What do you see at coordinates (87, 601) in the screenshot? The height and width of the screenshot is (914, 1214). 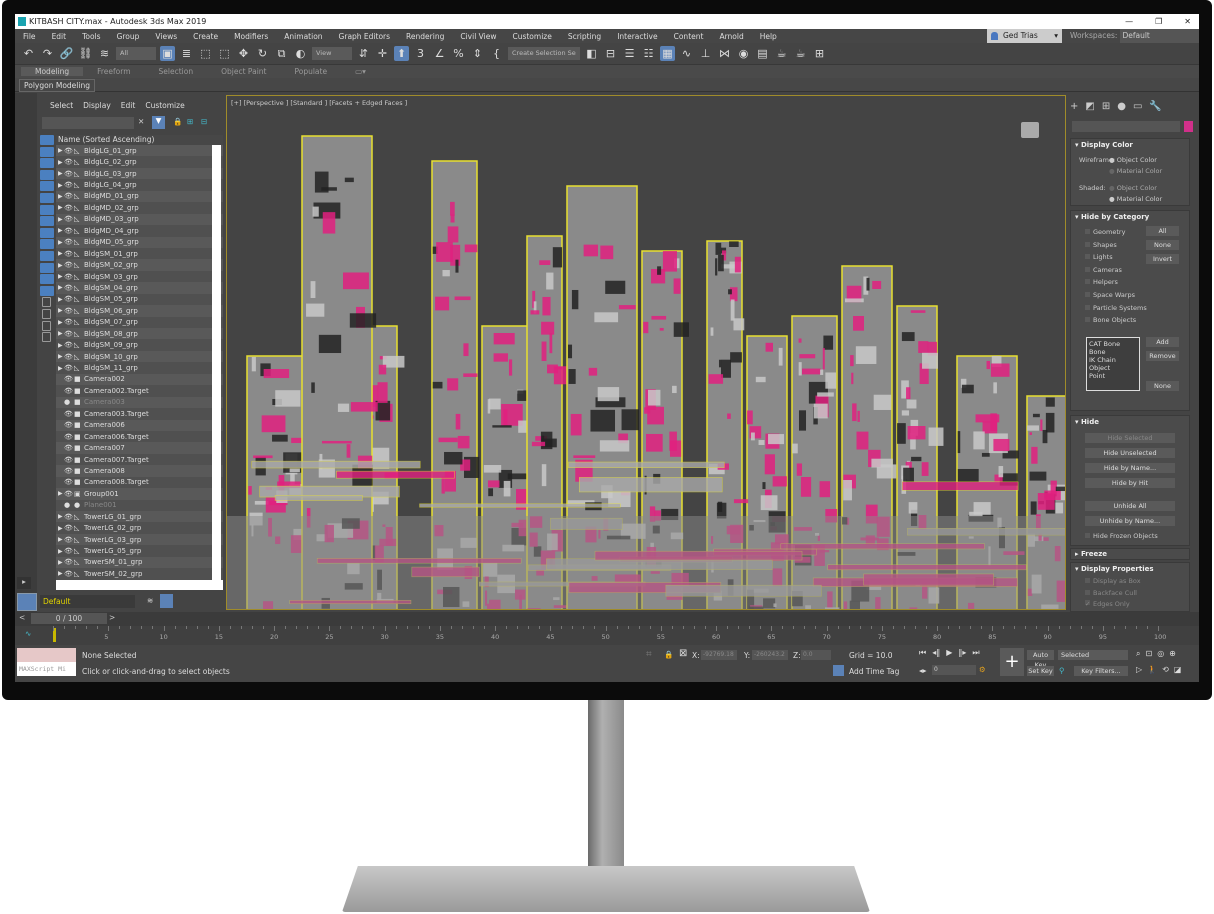 I see `layer-dropdown: Default` at bounding box center [87, 601].